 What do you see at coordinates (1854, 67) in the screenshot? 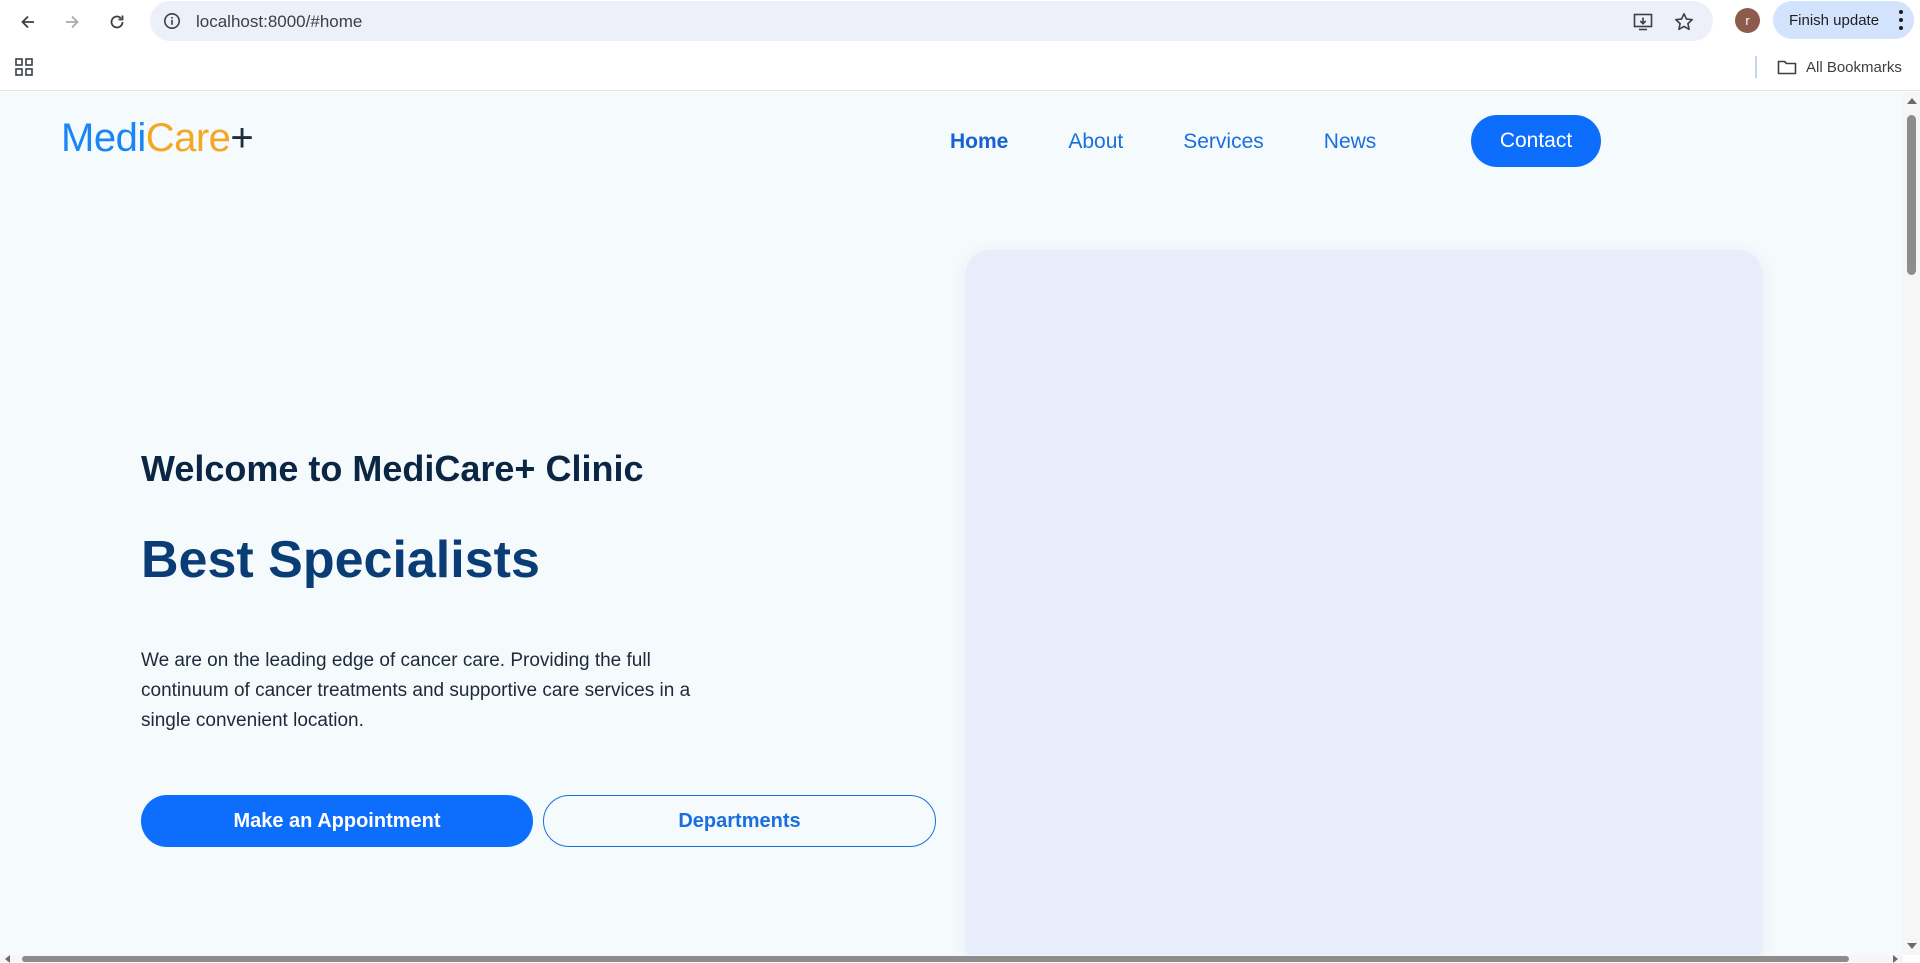
I see `all-bookmarks-label: All Bookmarks` at bounding box center [1854, 67].